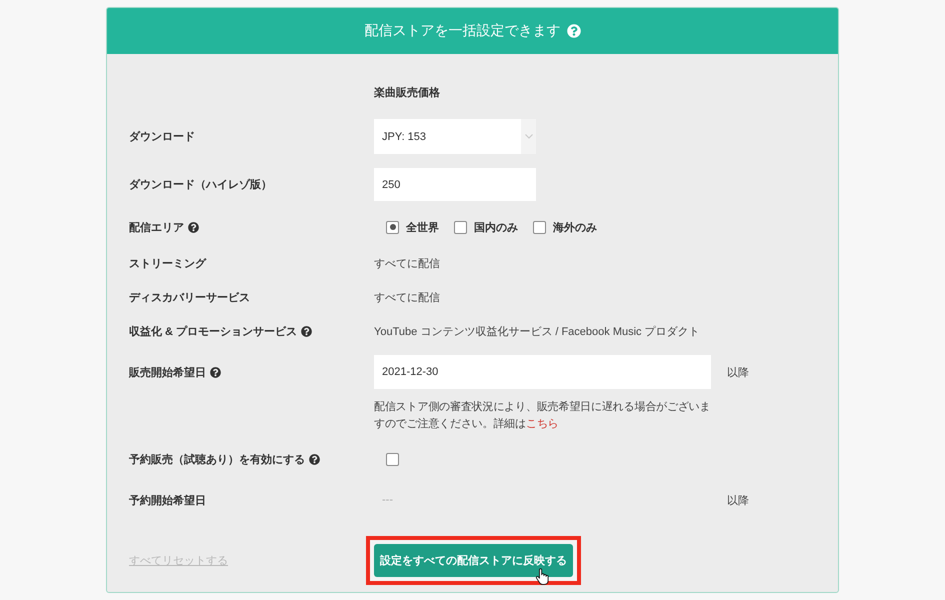 The height and width of the screenshot is (600, 945). What do you see at coordinates (213, 331) in the screenshot?
I see `field-label: 収益化 & プロモーションサービス` at bounding box center [213, 331].